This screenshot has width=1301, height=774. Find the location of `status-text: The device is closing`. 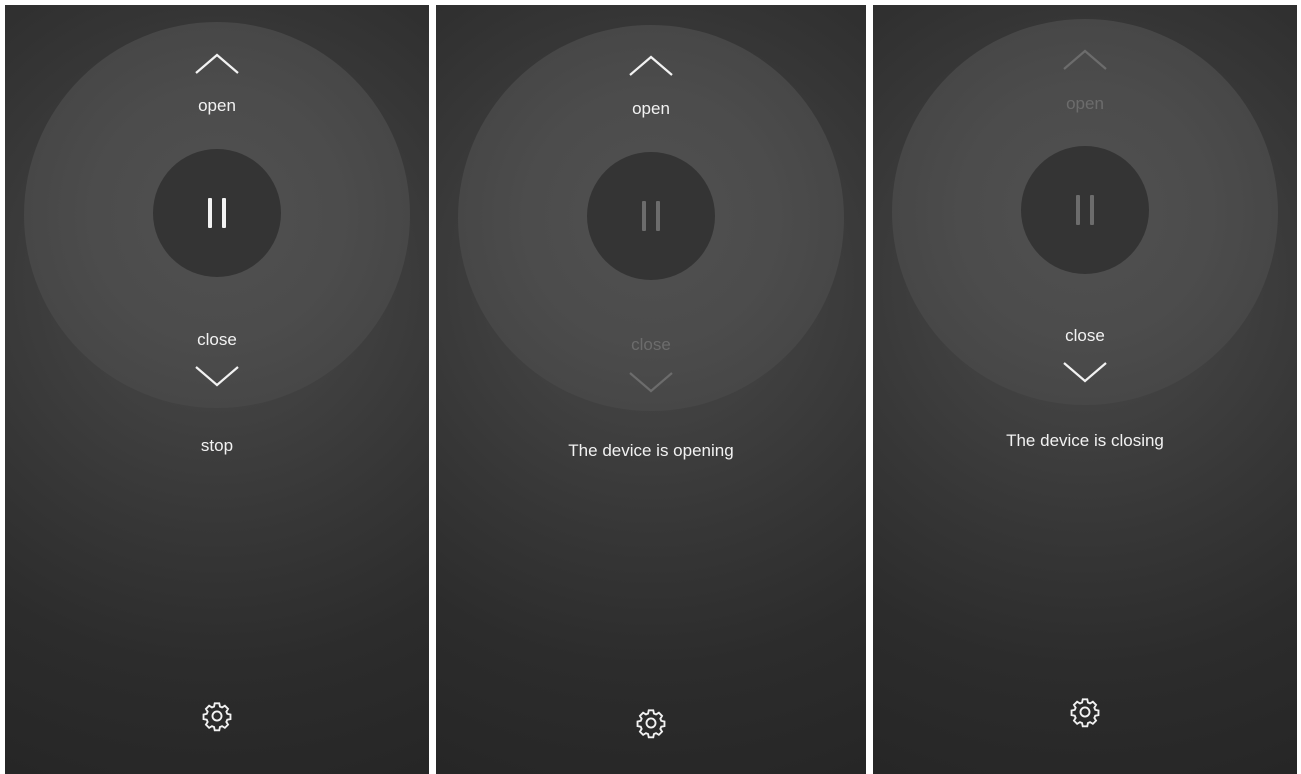

status-text: The device is closing is located at coordinates (1085, 440).